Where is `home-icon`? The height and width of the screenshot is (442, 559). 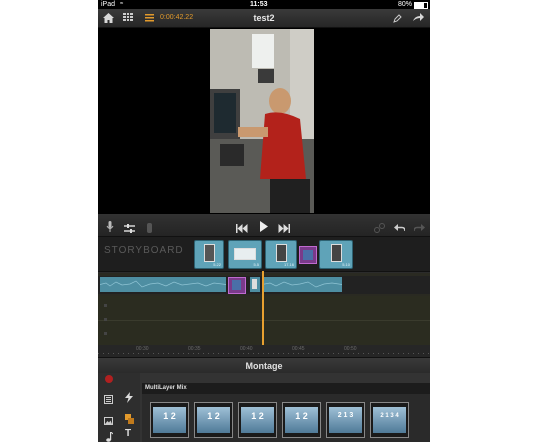 home-icon is located at coordinates (108, 19).